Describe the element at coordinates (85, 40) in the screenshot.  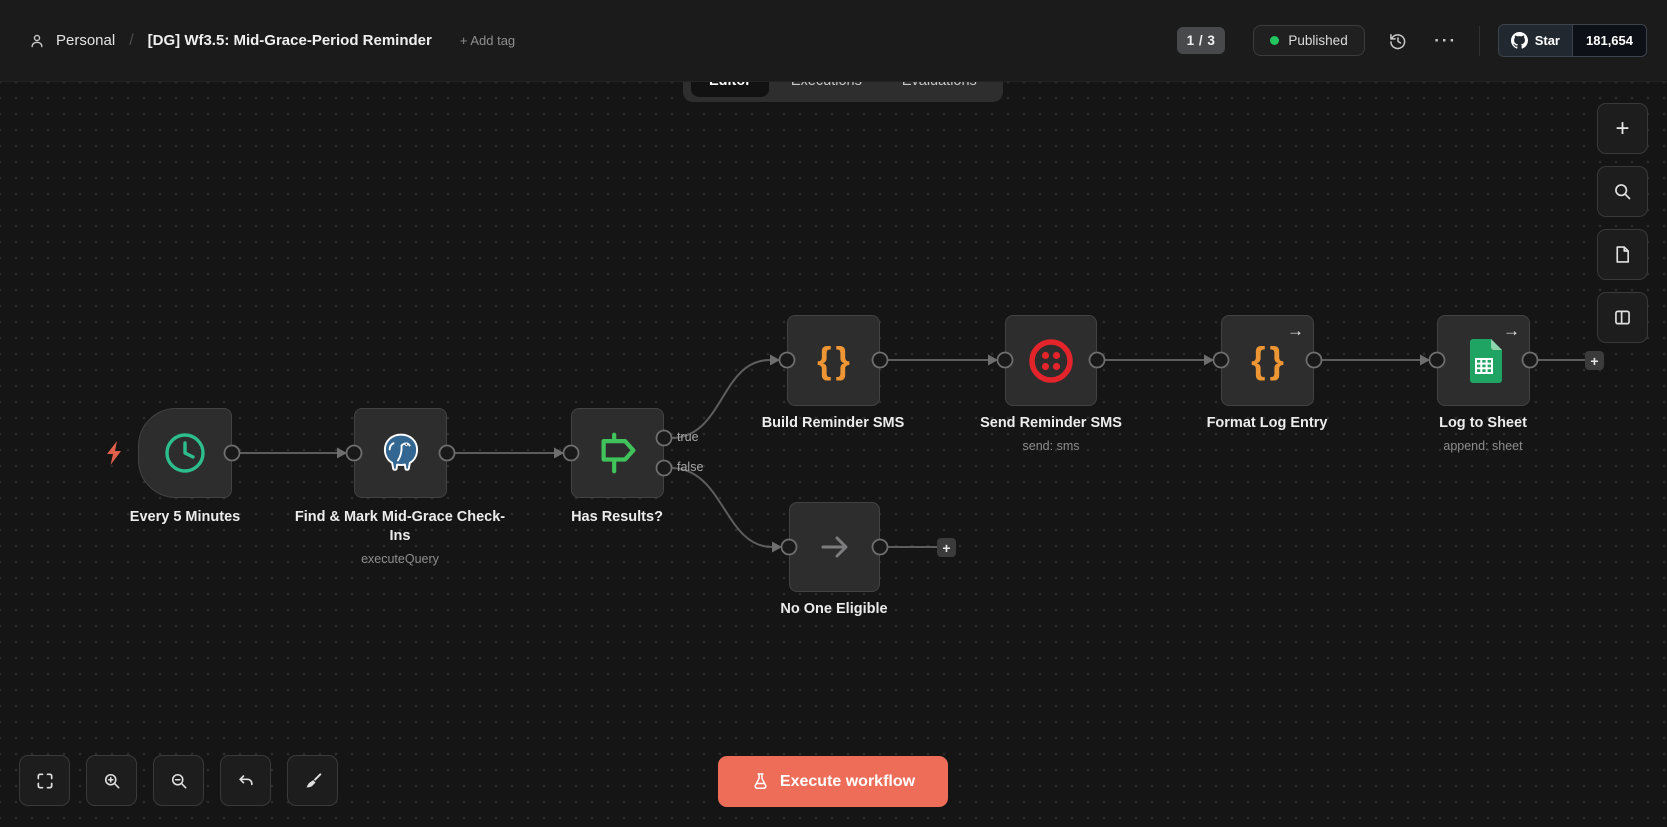
I see `breadcrumb-project: Personal` at that location.